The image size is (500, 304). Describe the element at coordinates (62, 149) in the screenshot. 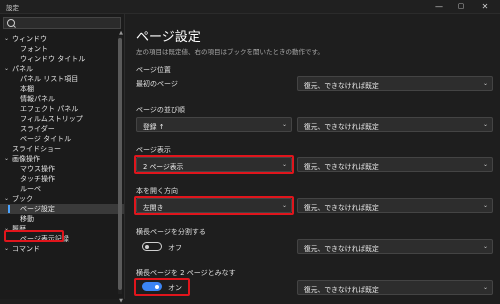

I see `tree-item-slideshow: スライドショー` at that location.